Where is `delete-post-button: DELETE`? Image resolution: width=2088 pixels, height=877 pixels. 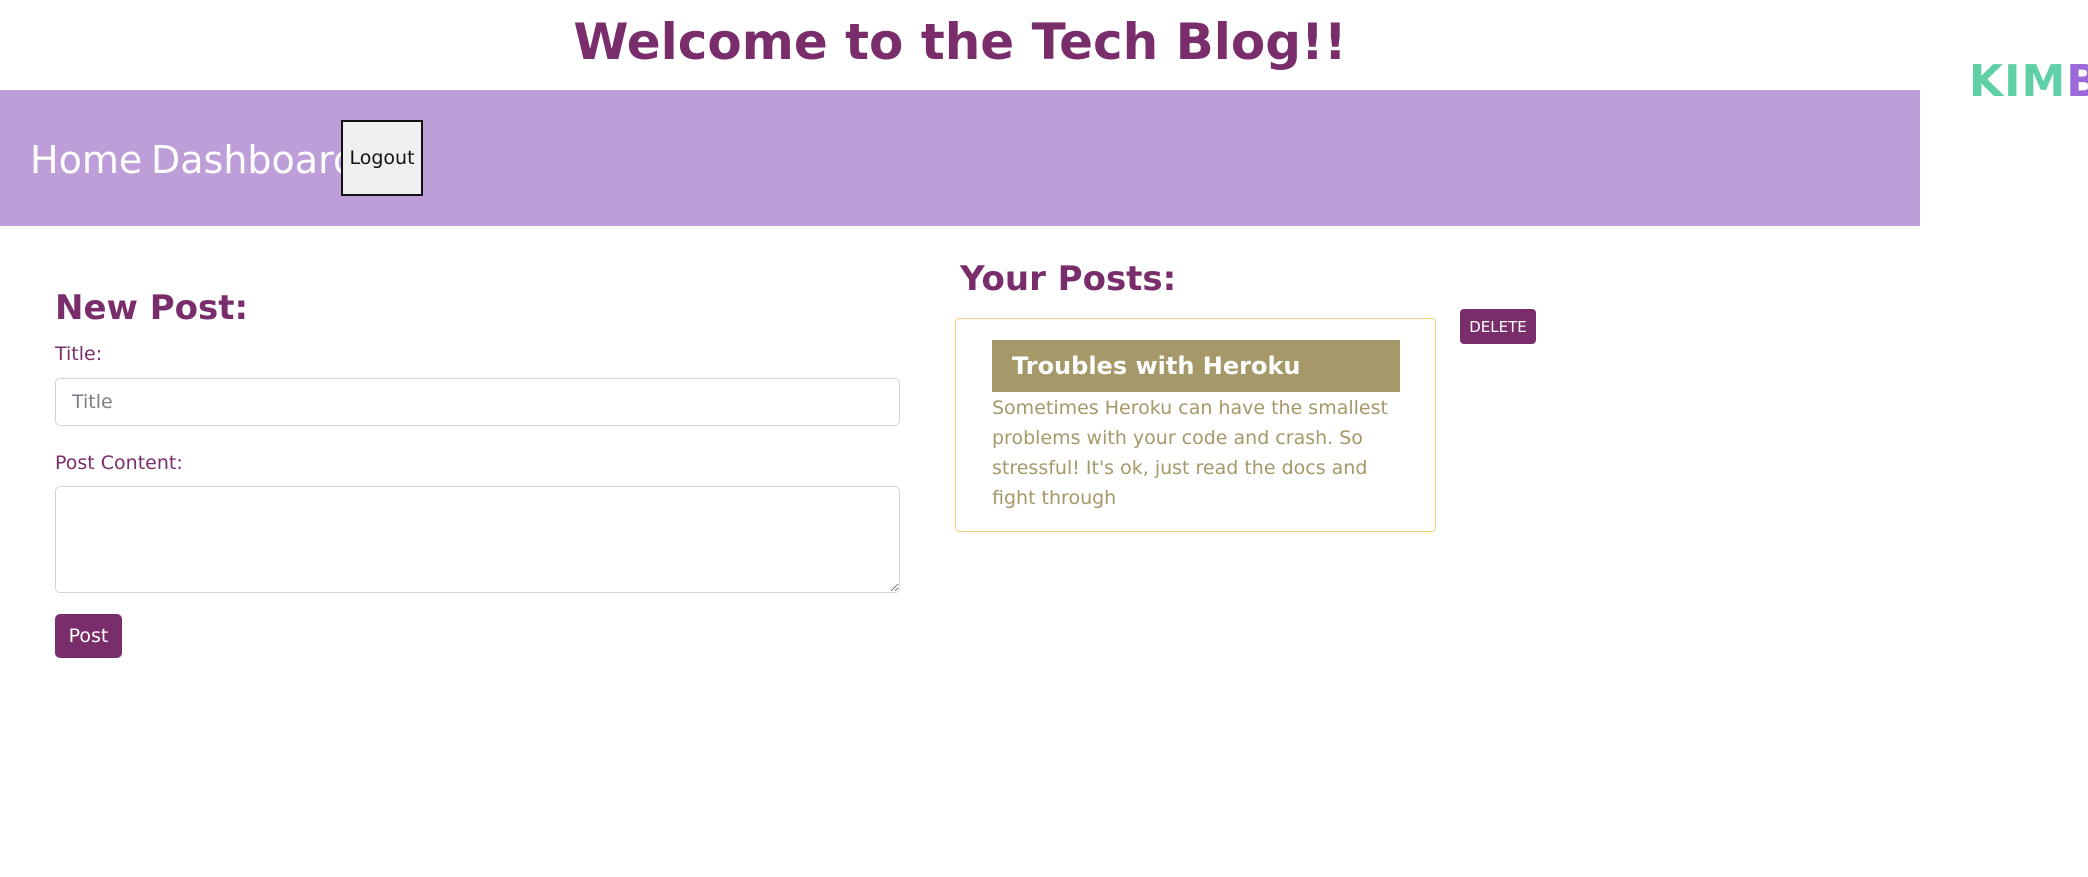
delete-post-button: DELETE is located at coordinates (1498, 326).